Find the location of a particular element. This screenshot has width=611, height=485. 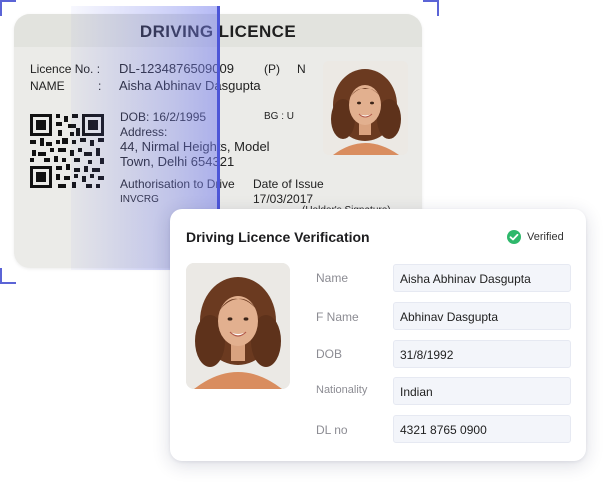

licence-p-code: (P) is located at coordinates (272, 69).